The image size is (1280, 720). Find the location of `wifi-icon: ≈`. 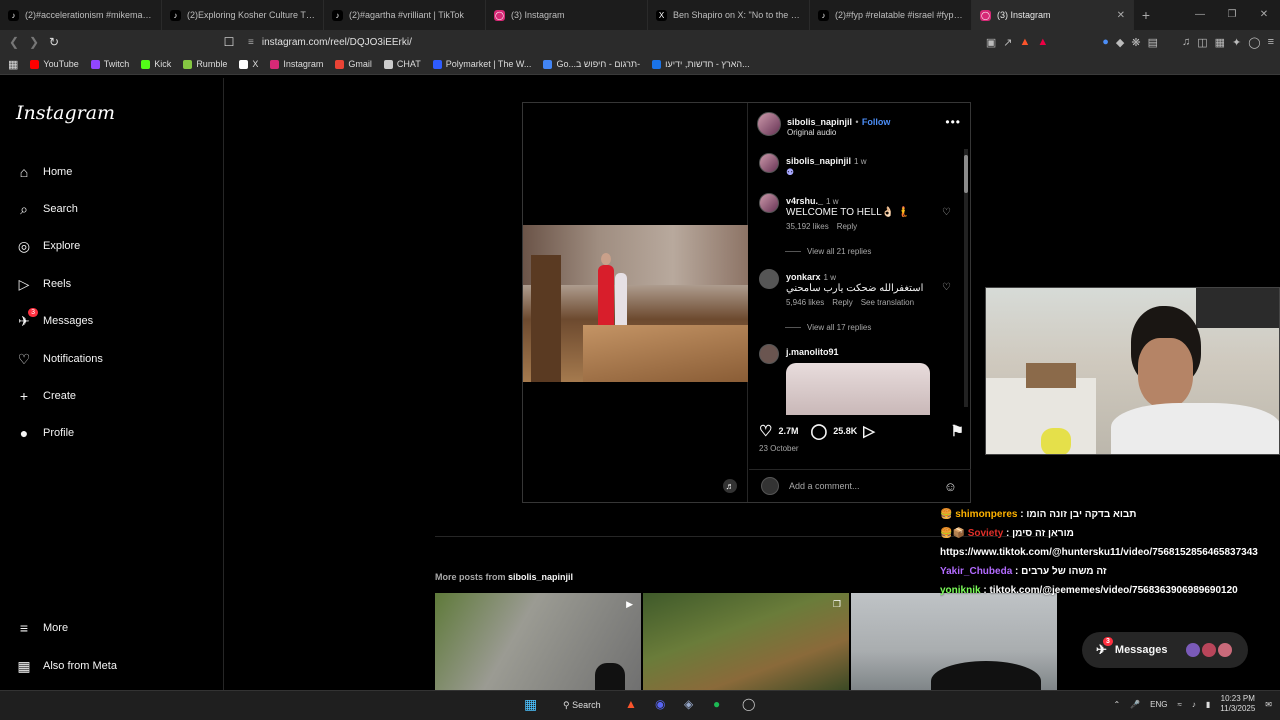

wifi-icon: ≈ is located at coordinates (1180, 704).